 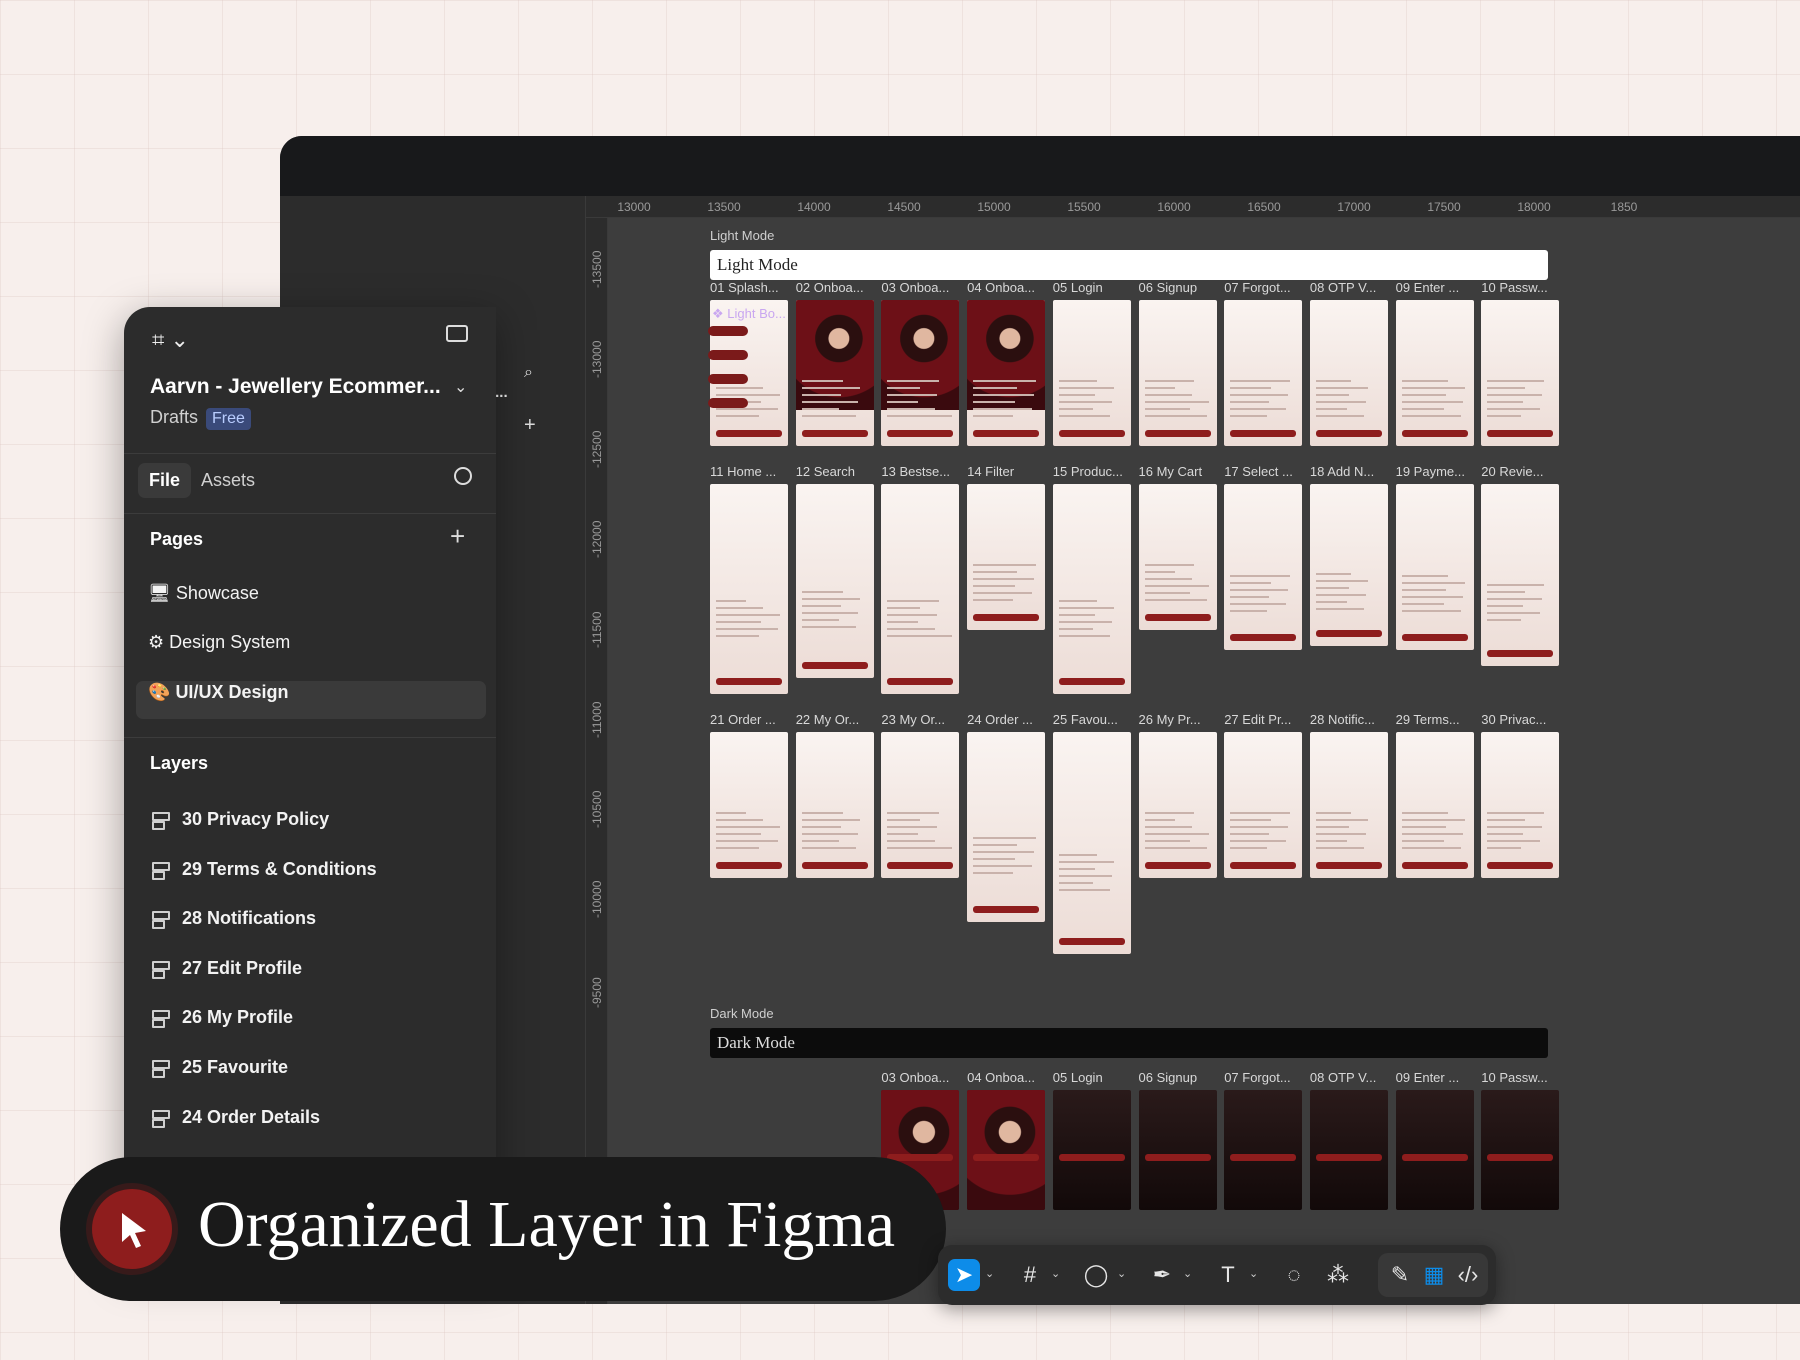 I want to click on layer-item: 29 Terms & Conditions, so click(x=264, y=869).